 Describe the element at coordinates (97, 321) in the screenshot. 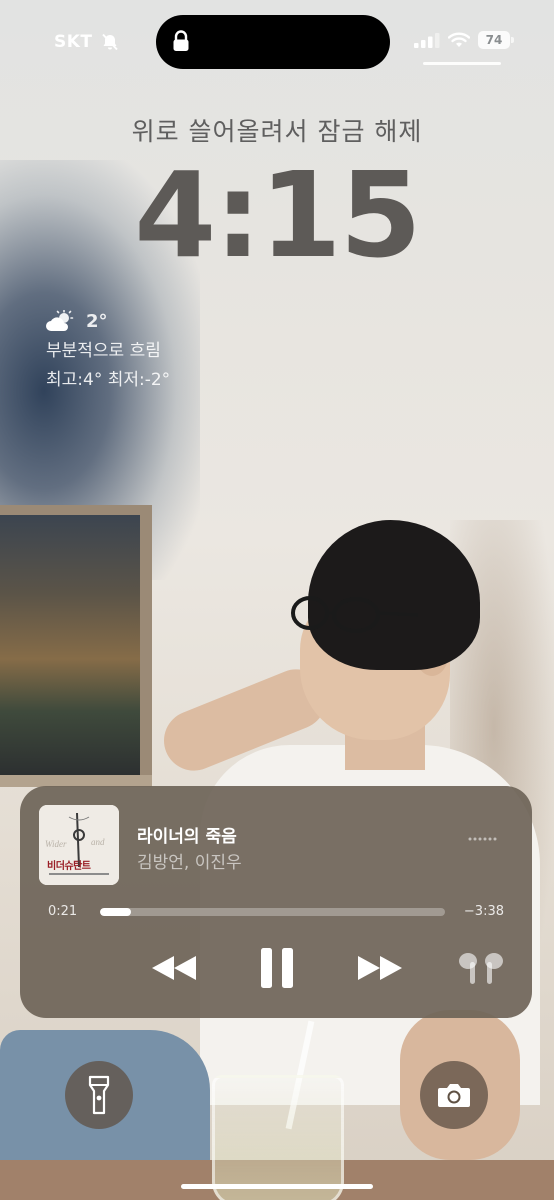

I see `weather-temperature: 2°` at that location.